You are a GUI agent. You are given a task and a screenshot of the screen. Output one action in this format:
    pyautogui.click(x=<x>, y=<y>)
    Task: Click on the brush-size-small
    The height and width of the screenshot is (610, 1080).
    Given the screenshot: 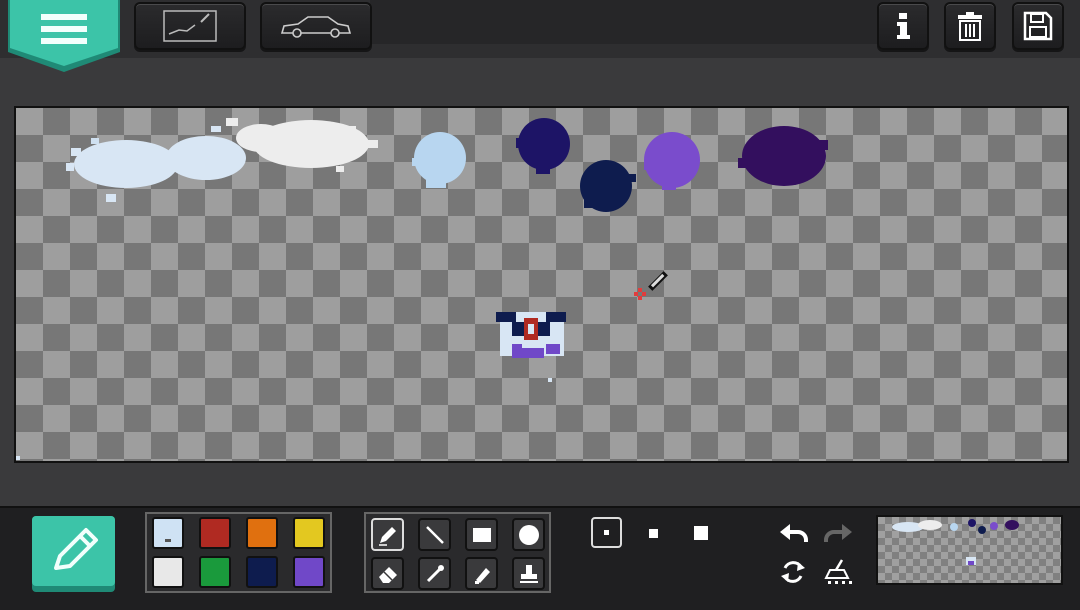 What is the action you would take?
    pyautogui.click(x=606, y=532)
    